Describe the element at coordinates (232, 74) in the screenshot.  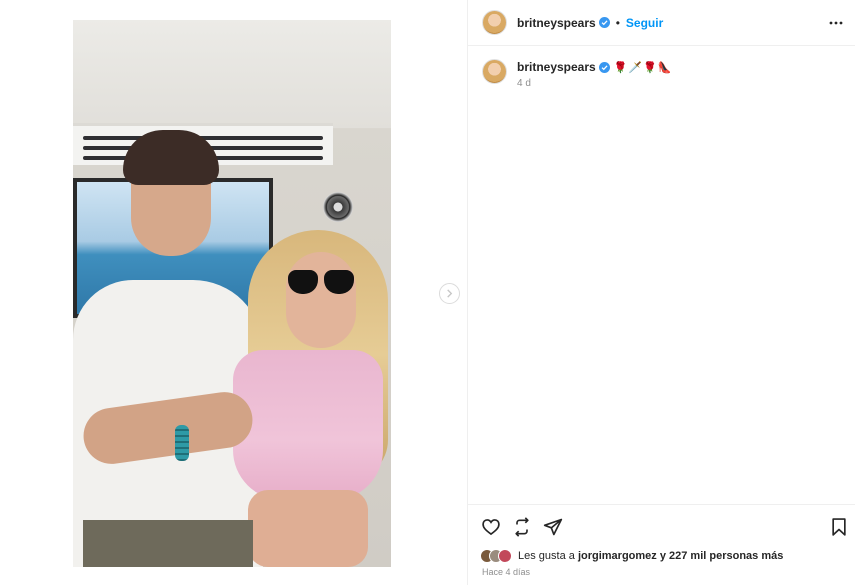
I see `photo-ceiling` at that location.